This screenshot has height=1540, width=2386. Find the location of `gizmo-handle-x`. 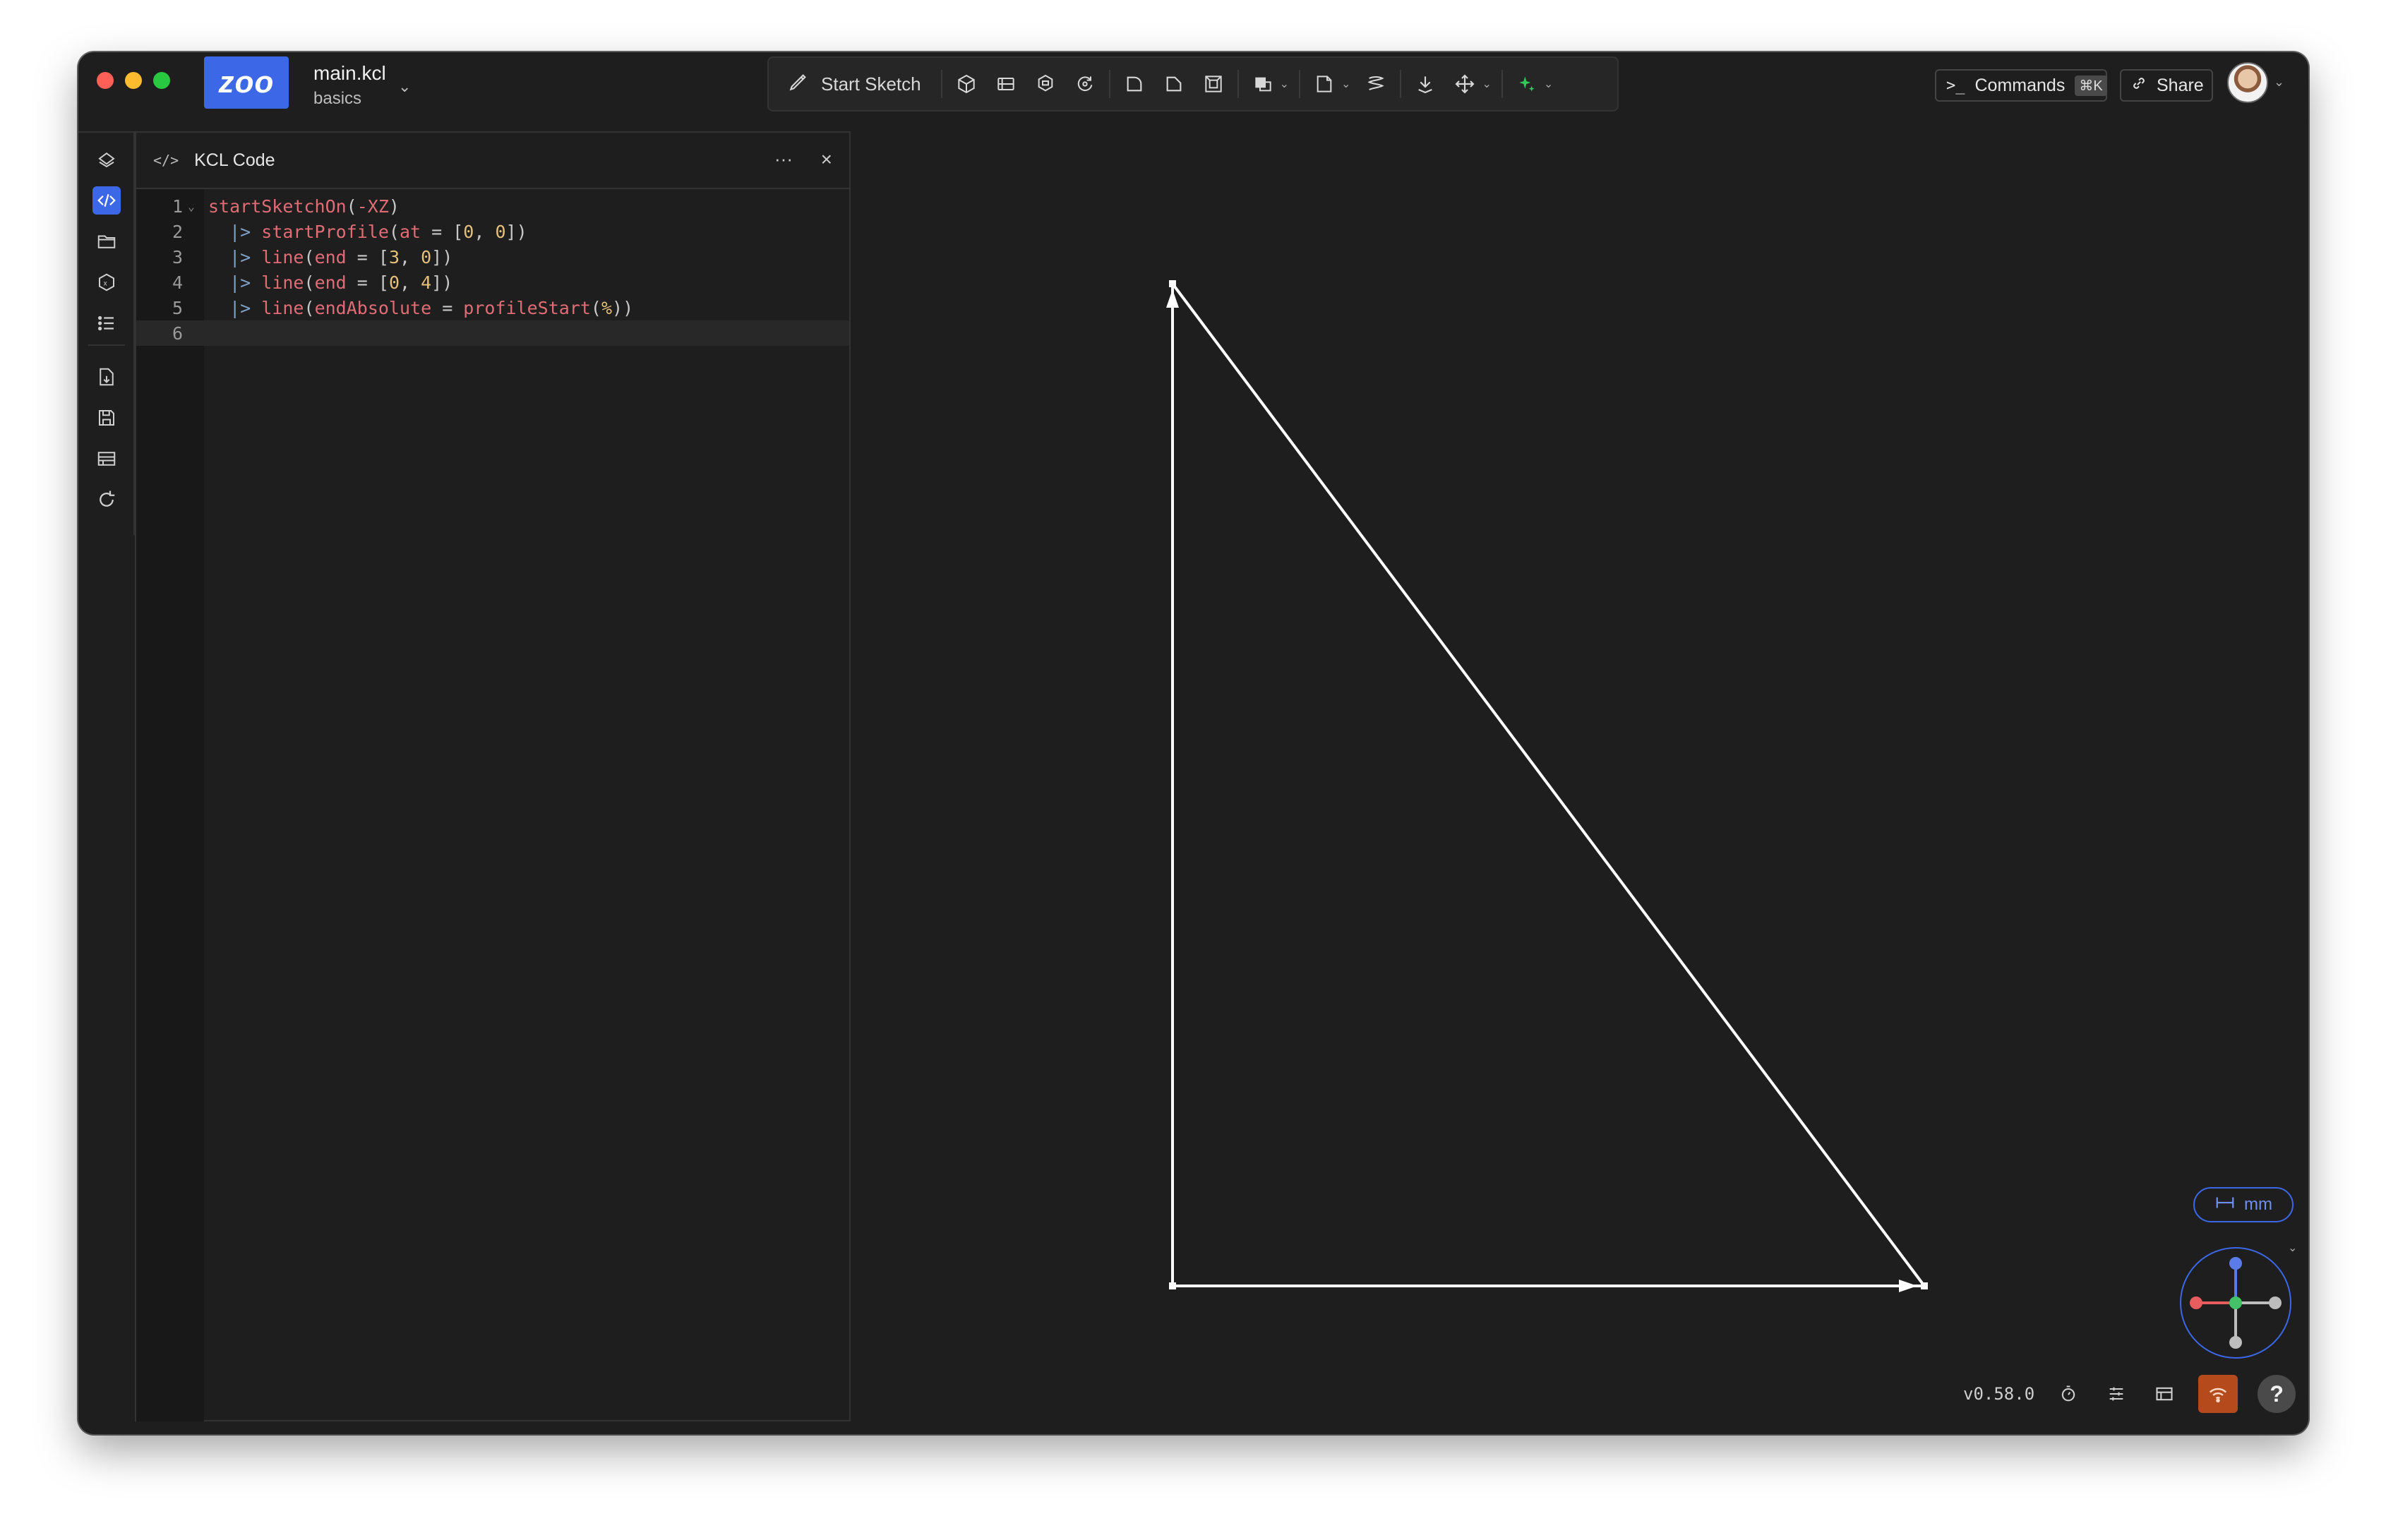

gizmo-handle-x is located at coordinates (2196, 1303).